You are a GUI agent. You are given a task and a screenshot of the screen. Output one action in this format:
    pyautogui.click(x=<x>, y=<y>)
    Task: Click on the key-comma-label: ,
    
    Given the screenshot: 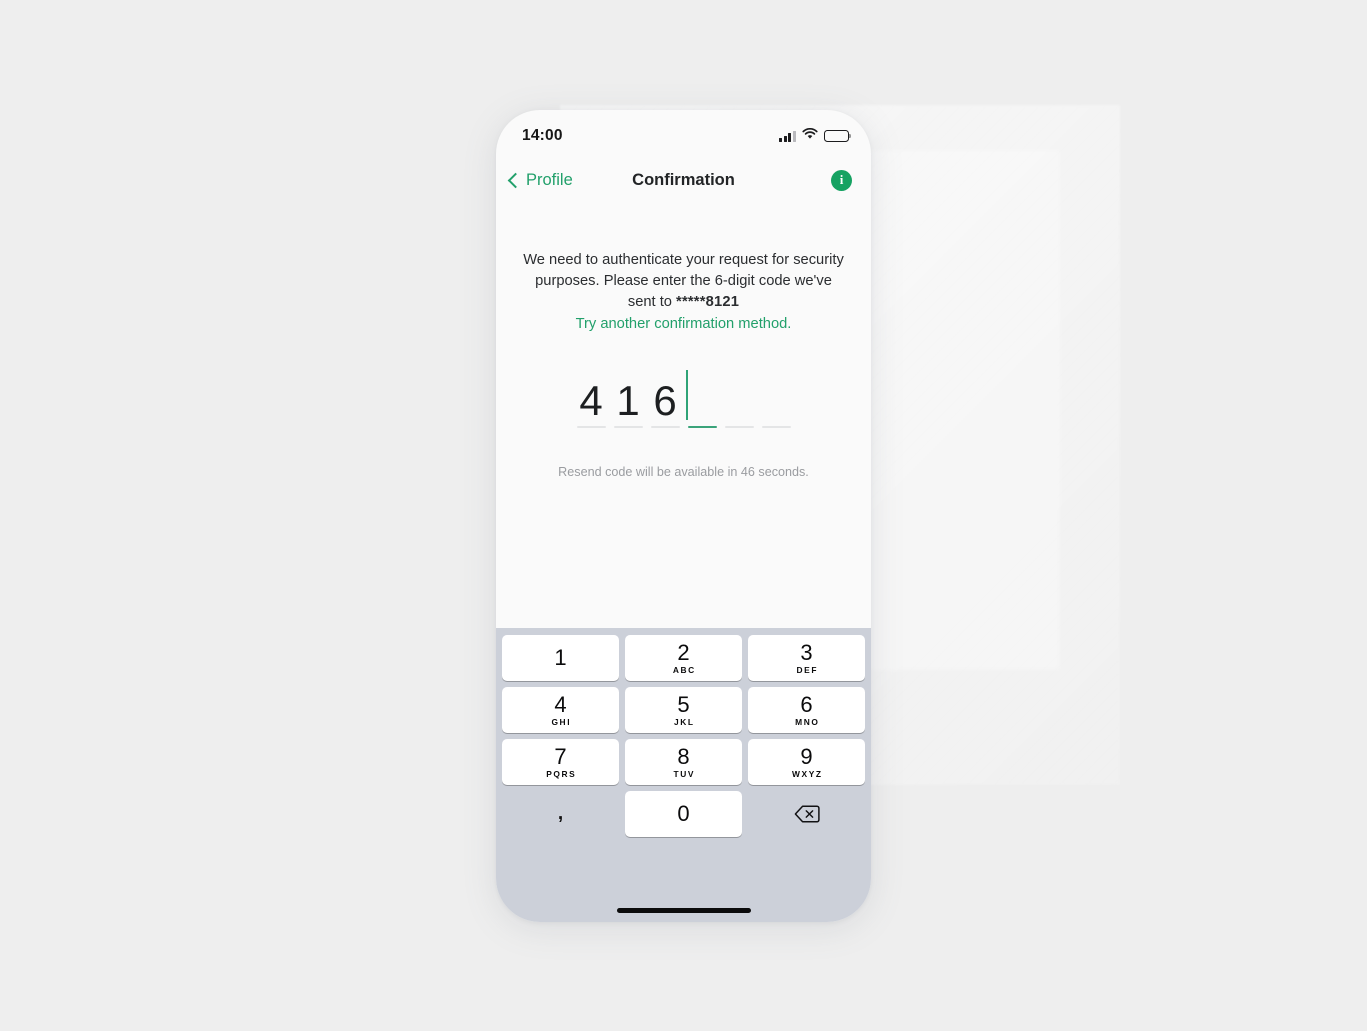 What is the action you would take?
    pyautogui.click(x=560, y=813)
    